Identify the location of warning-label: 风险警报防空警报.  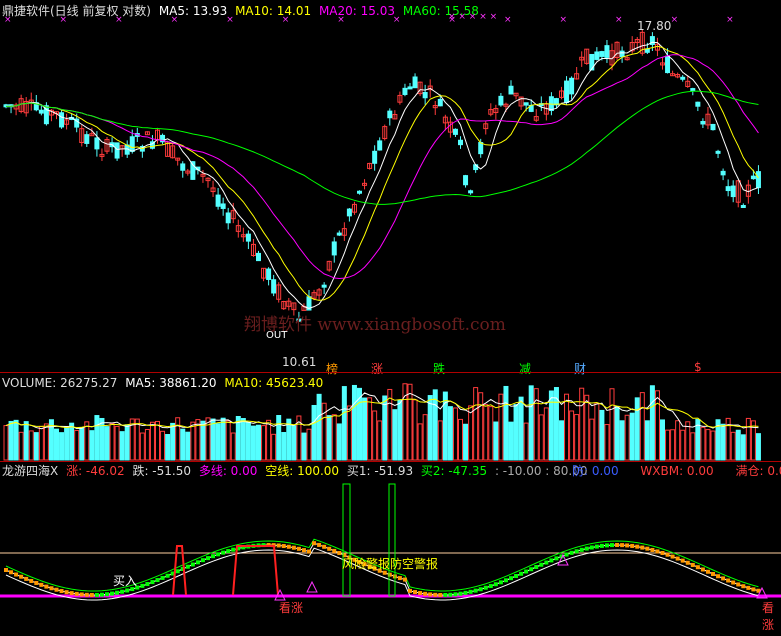
(390, 564).